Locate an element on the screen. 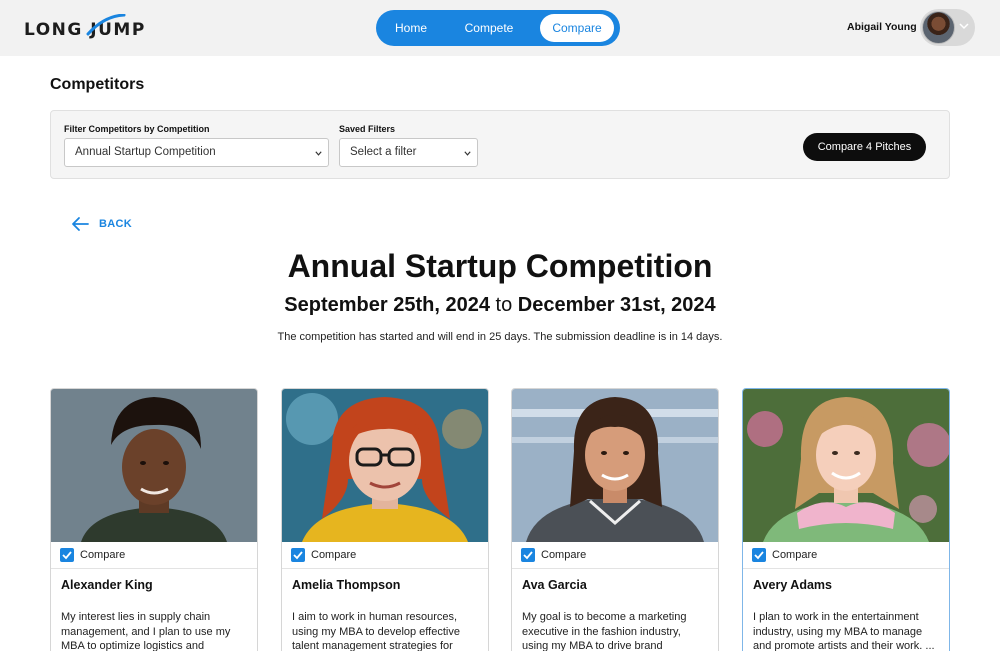 Image resolution: width=1000 pixels, height=651 pixels. long-jump-logo: LONG JUMP is located at coordinates (89, 28).